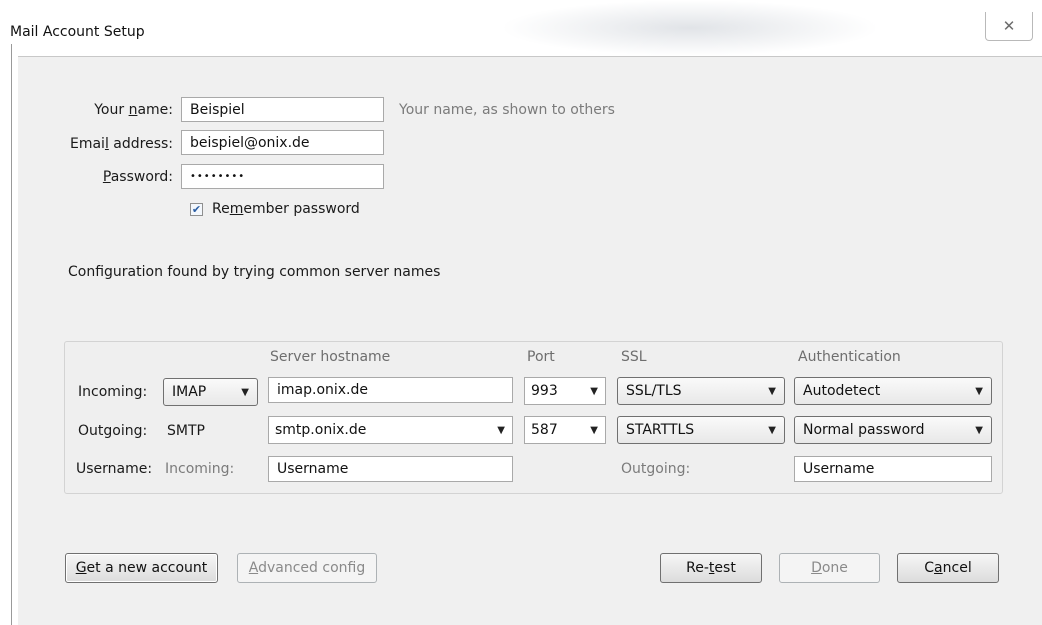 This screenshot has width=1042, height=625. I want to click on title-bar-glow, so click(690, 28).